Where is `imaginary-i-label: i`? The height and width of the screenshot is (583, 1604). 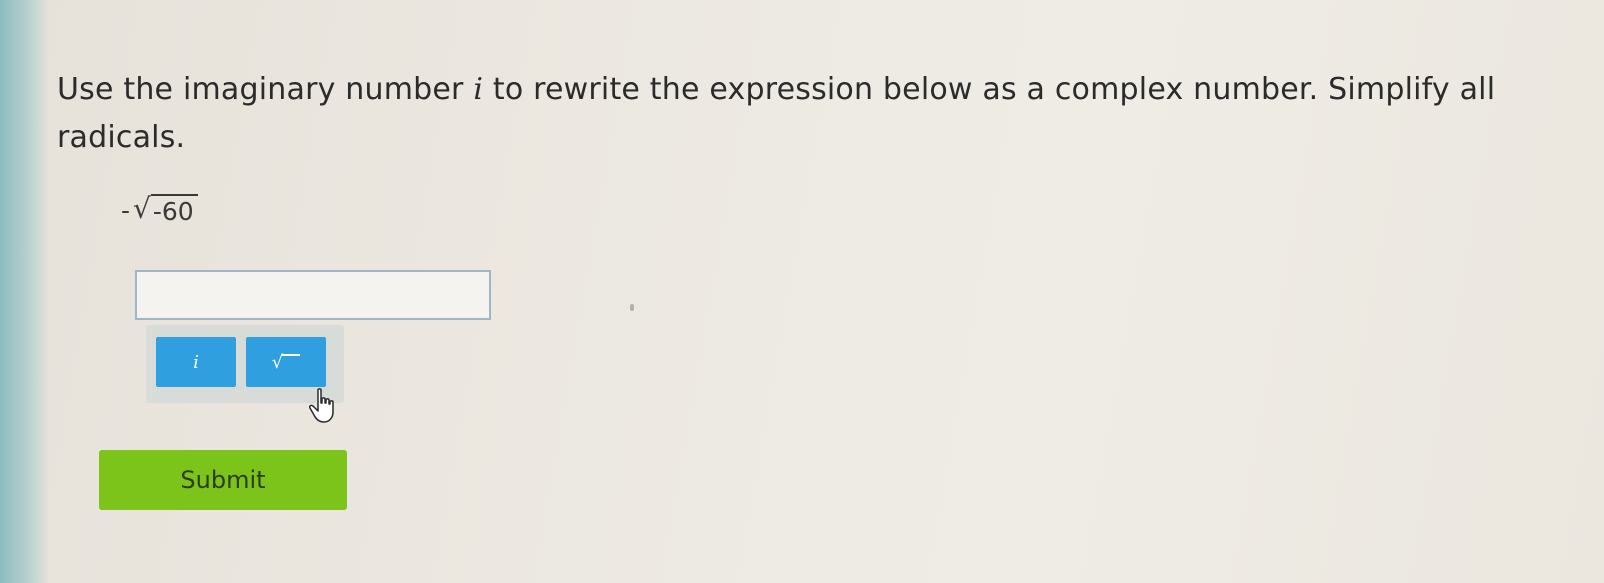
imaginary-i-label: i is located at coordinates (196, 362).